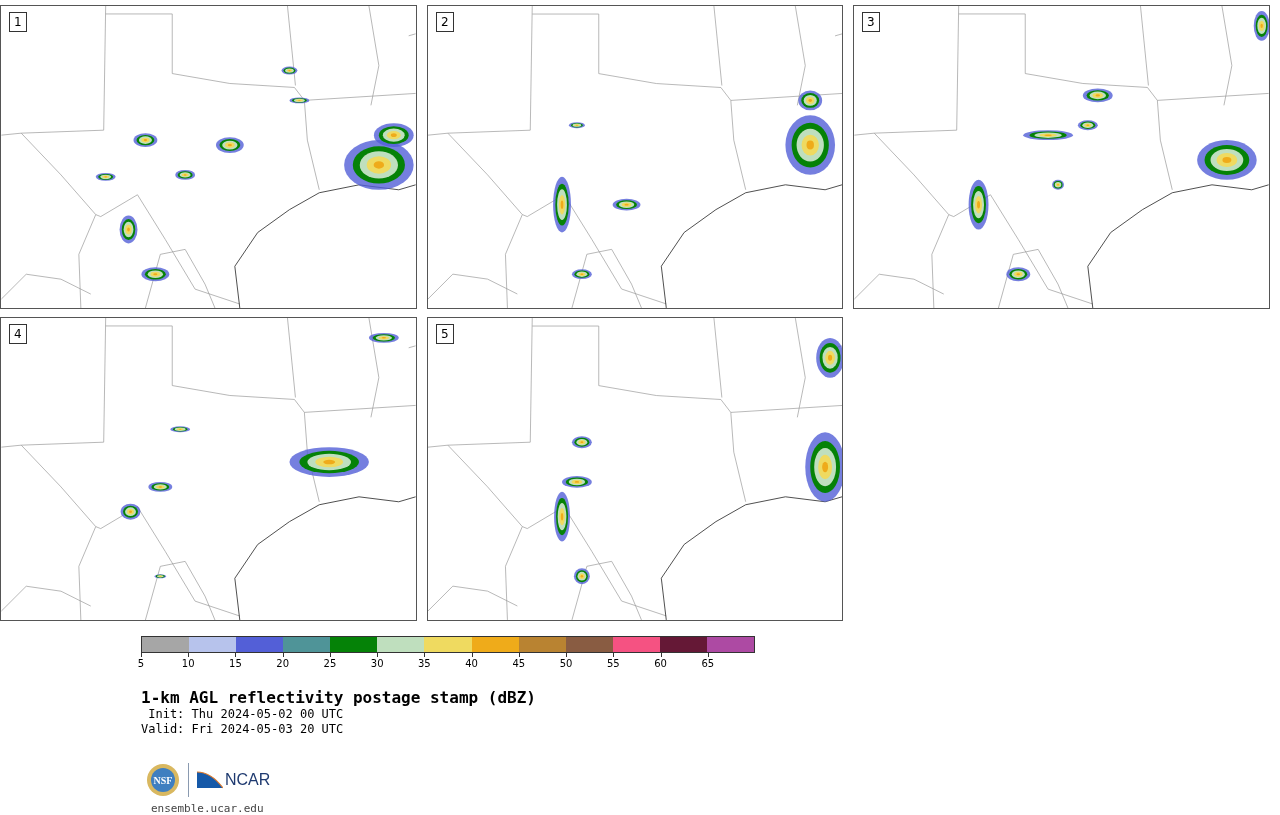 This screenshot has width=1280, height=815. I want to click on panel-number: 3, so click(871, 22).